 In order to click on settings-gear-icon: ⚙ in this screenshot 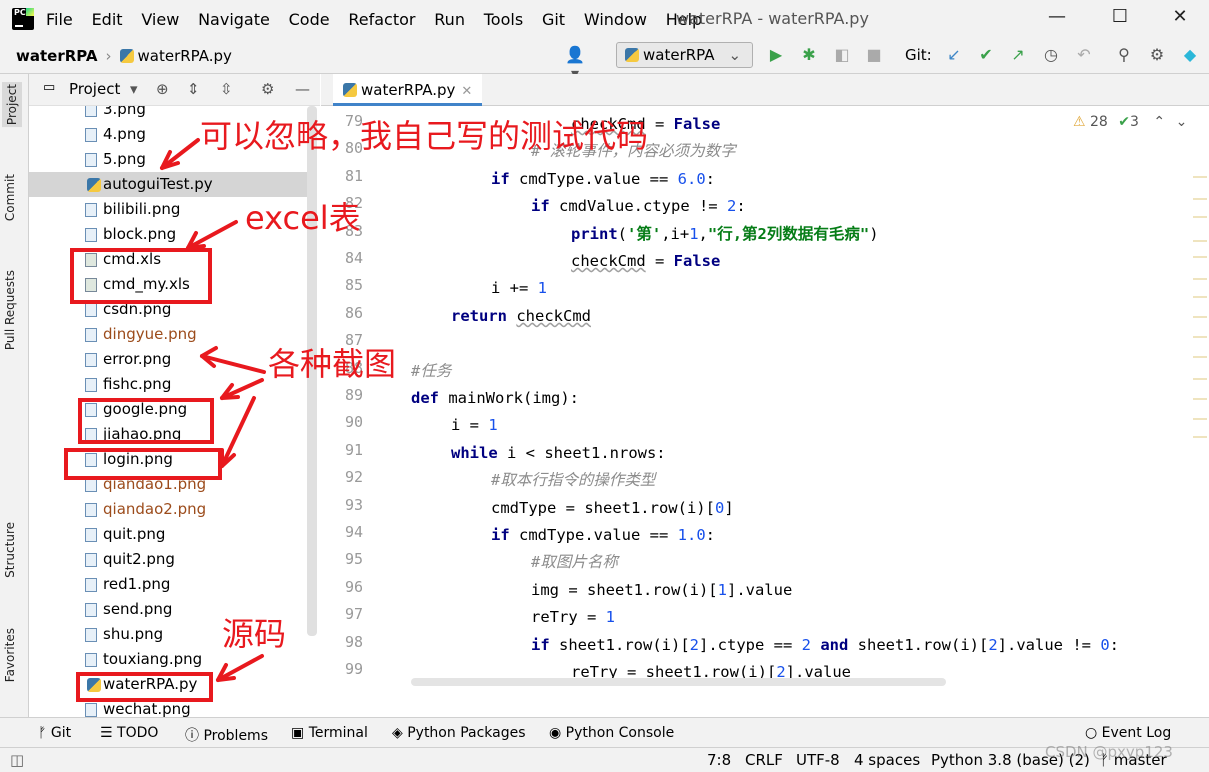, I will do `click(1157, 54)`.